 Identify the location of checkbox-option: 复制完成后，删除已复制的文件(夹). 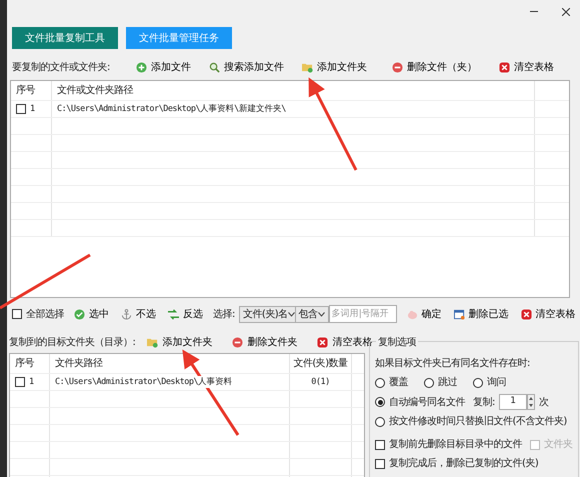
(474, 463).